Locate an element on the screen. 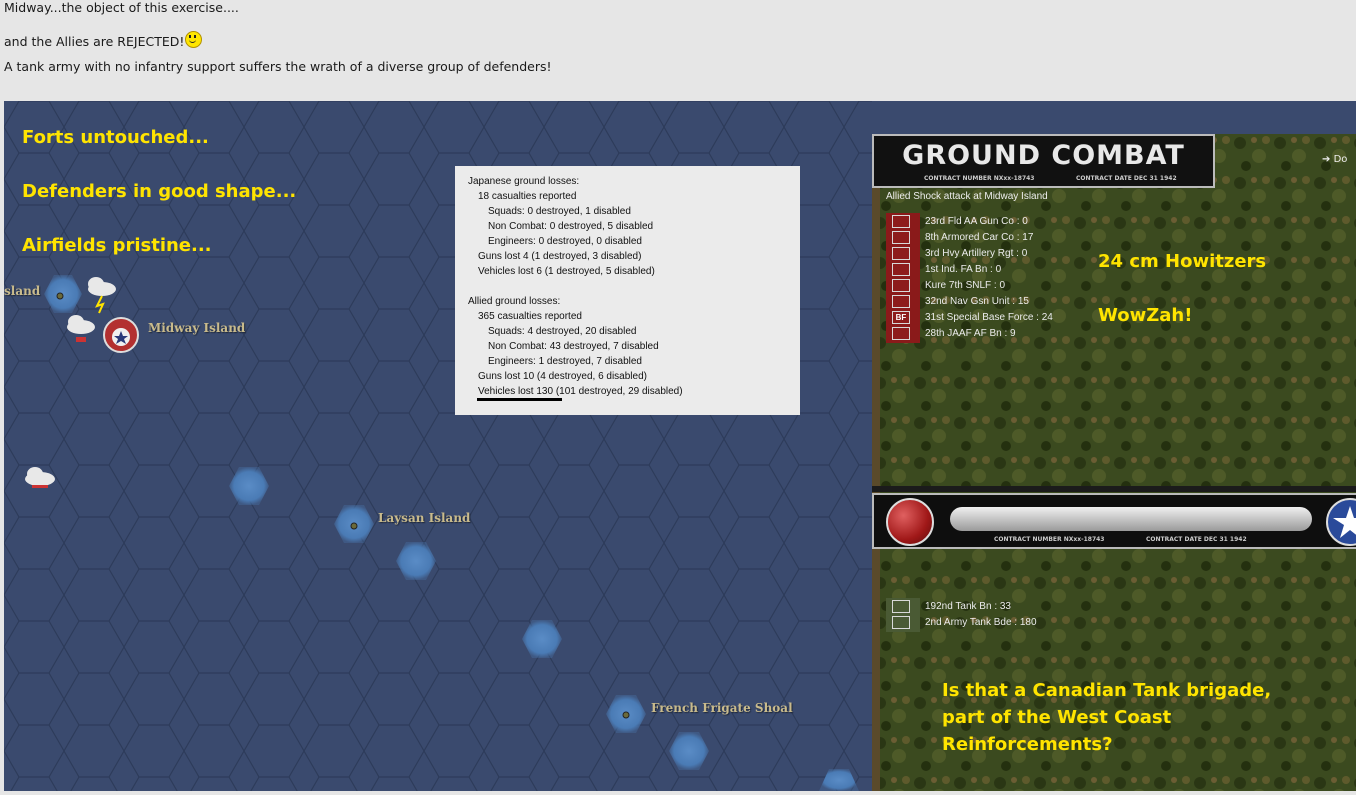 This screenshot has width=1356, height=795. allied-star-icon is located at coordinates (1341, 522).